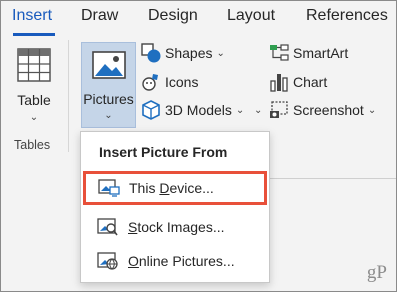  What do you see at coordinates (198, 110) in the screenshot?
I see `3d-models-label: 3D Models` at bounding box center [198, 110].